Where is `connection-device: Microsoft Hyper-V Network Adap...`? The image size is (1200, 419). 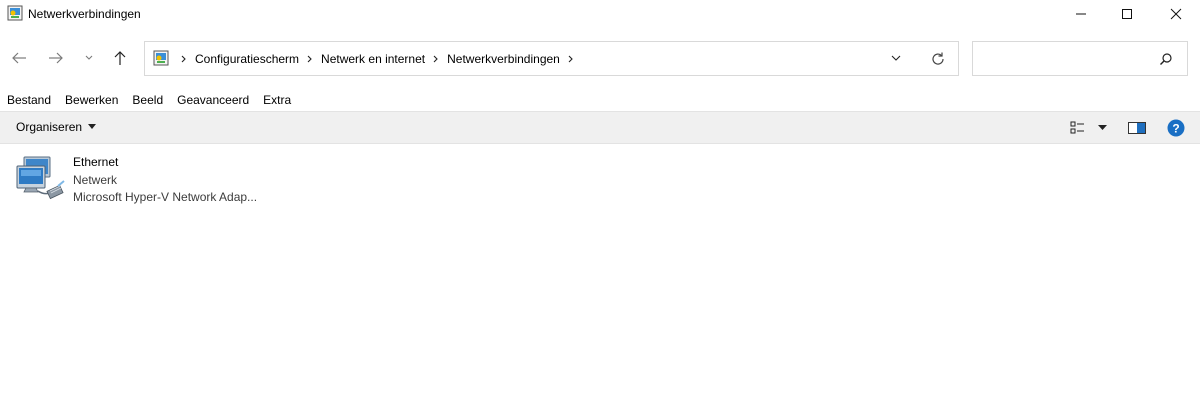
connection-device: Microsoft Hyper-V Network Adap... is located at coordinates (165, 197).